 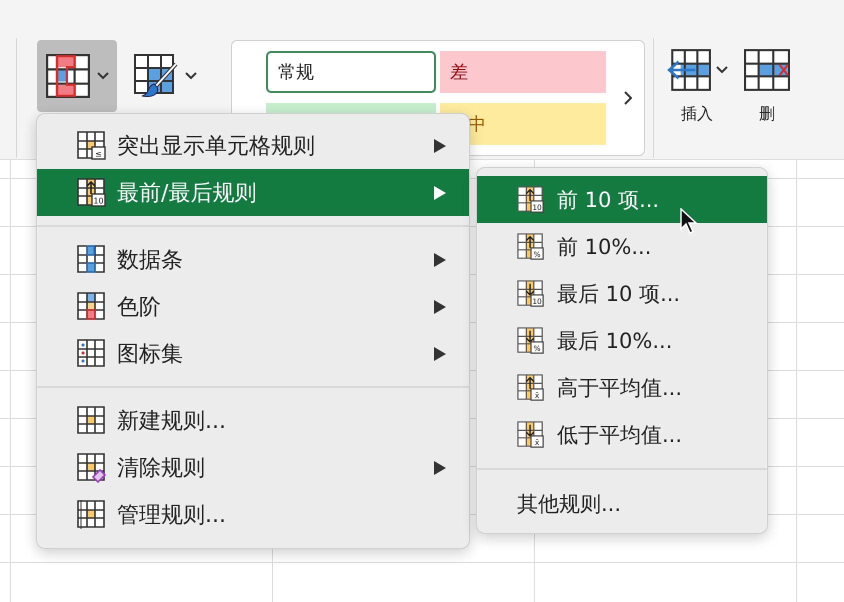 I want to click on down-arrow-grid-icon: 10, so click(x=531, y=294).